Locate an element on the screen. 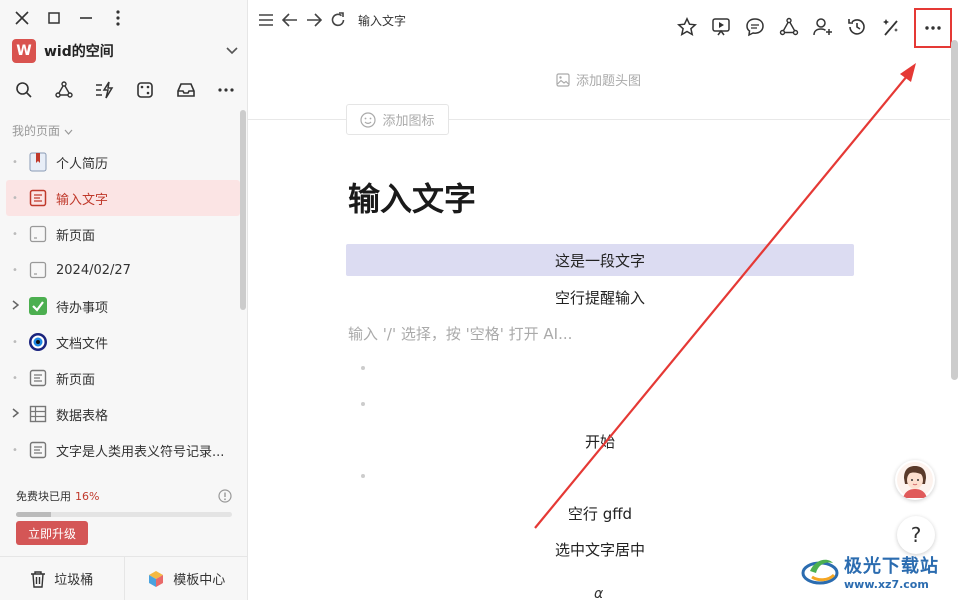  upgrade-button: 立即升级 is located at coordinates (52, 533).